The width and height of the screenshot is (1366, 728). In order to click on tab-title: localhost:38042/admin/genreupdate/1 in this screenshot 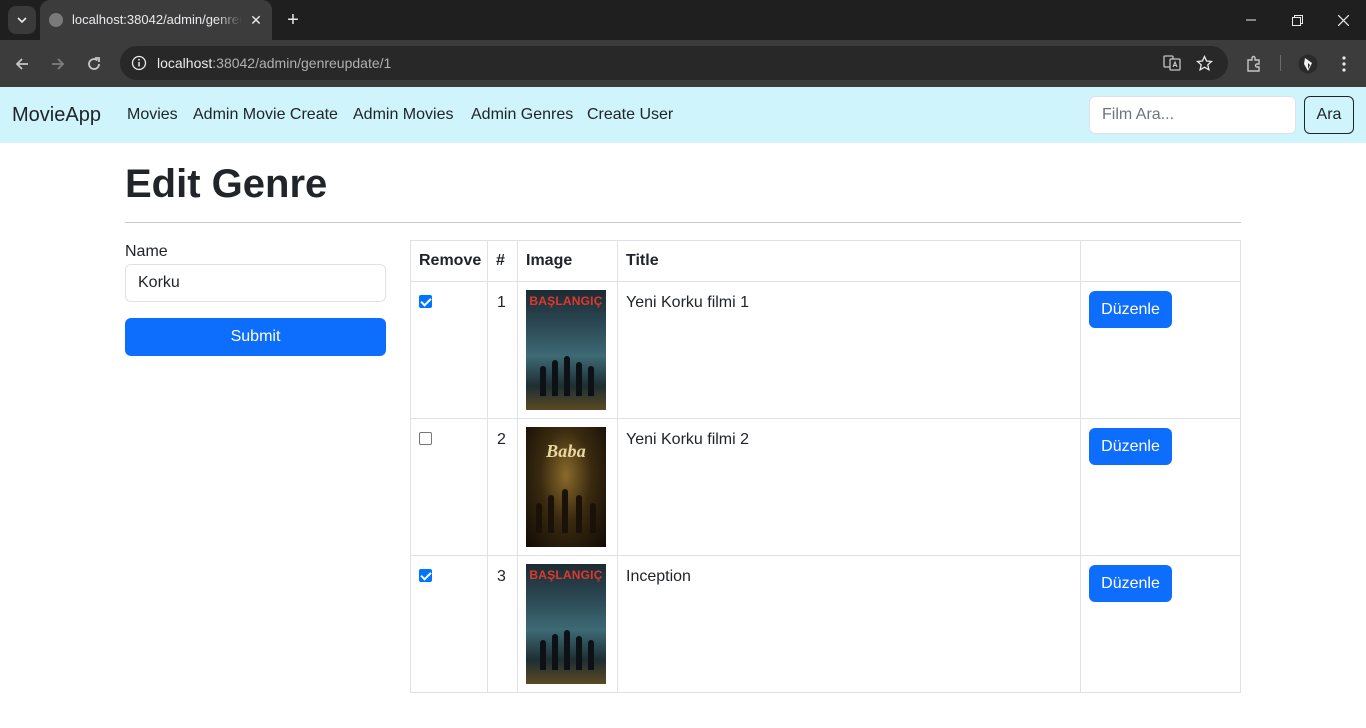, I will do `click(157, 19)`.